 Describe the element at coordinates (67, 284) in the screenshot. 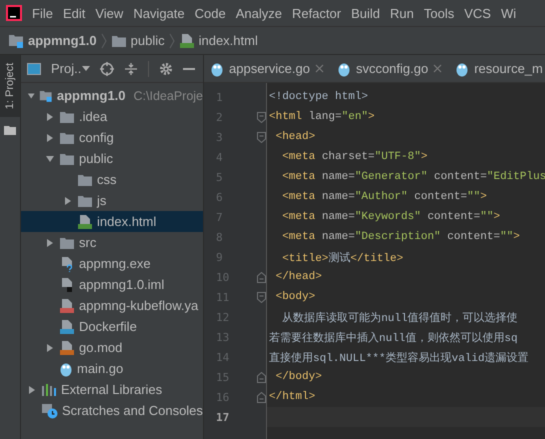

I see `module-file-icon` at that location.